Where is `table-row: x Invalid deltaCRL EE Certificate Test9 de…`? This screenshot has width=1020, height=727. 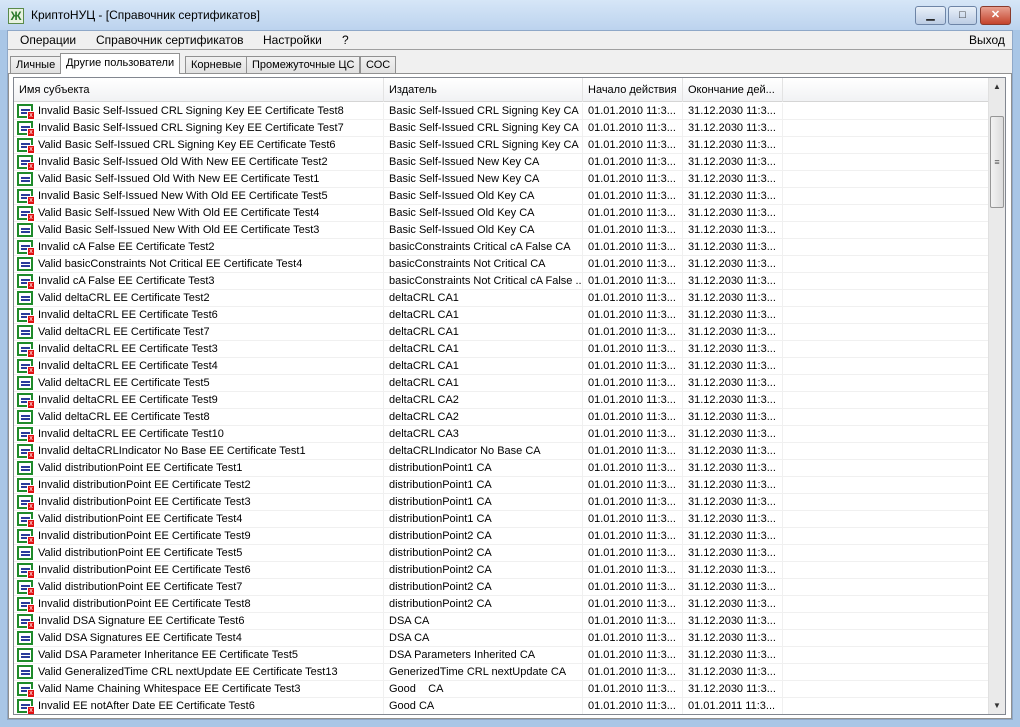 table-row: x Invalid deltaCRL EE Certificate Test9 de… is located at coordinates (501, 400).